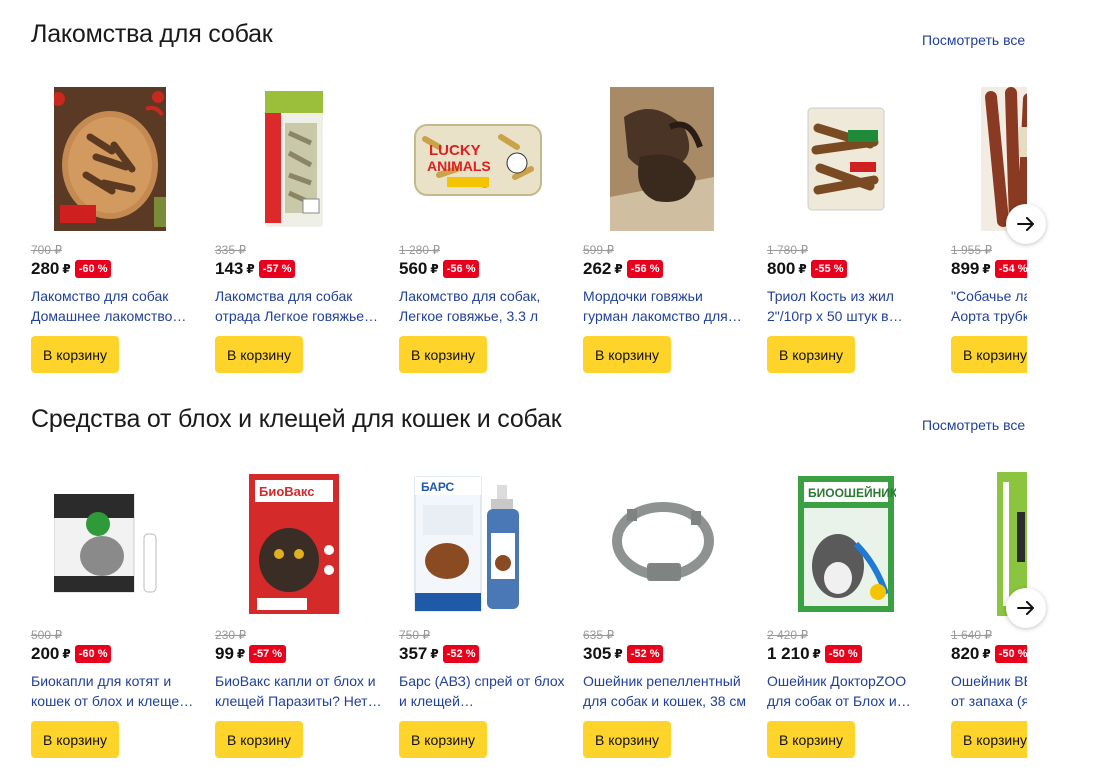  What do you see at coordinates (277, 269) in the screenshot?
I see `discount-badge: -57 %` at bounding box center [277, 269].